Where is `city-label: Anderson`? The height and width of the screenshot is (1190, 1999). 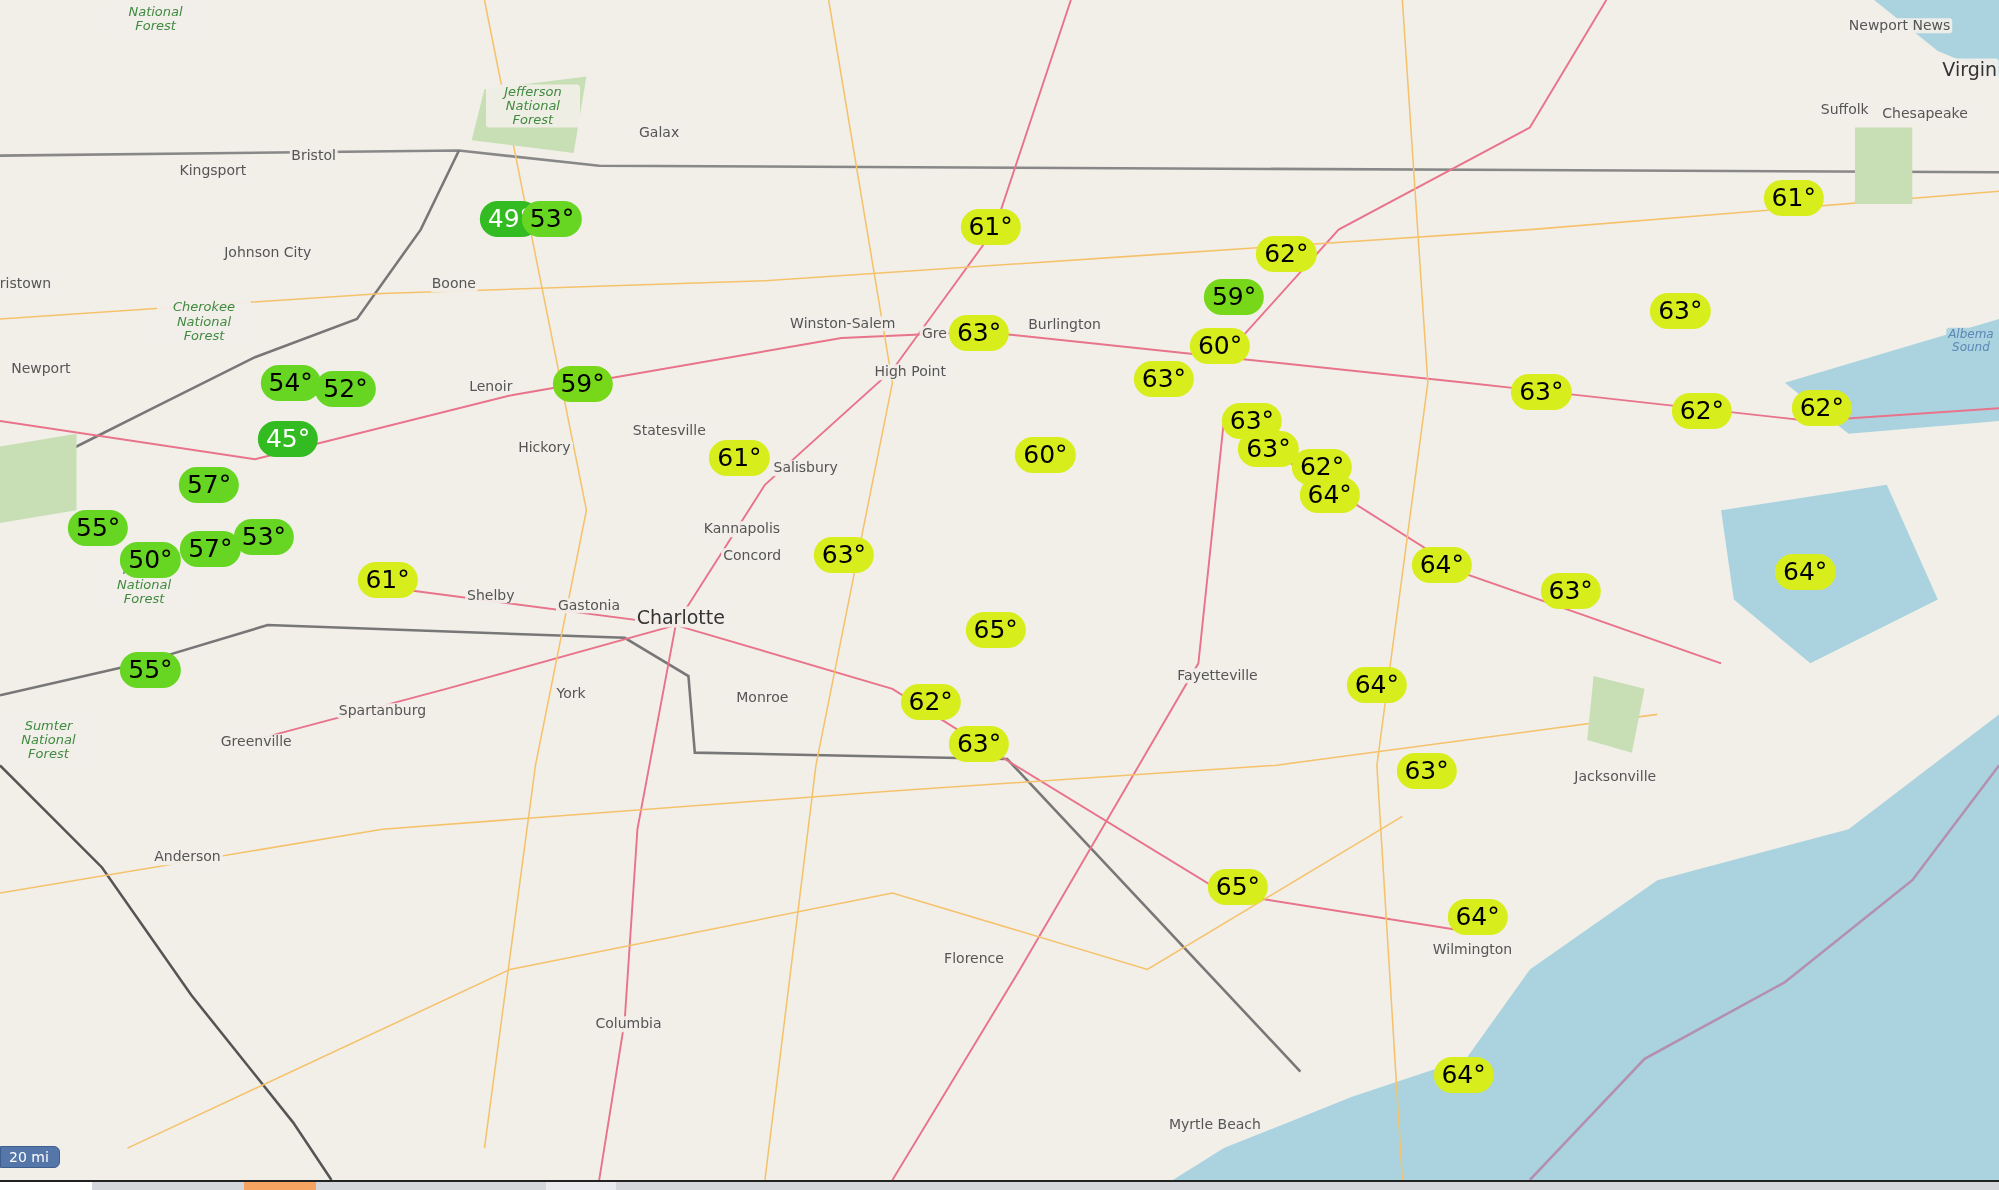 city-label: Anderson is located at coordinates (187, 857).